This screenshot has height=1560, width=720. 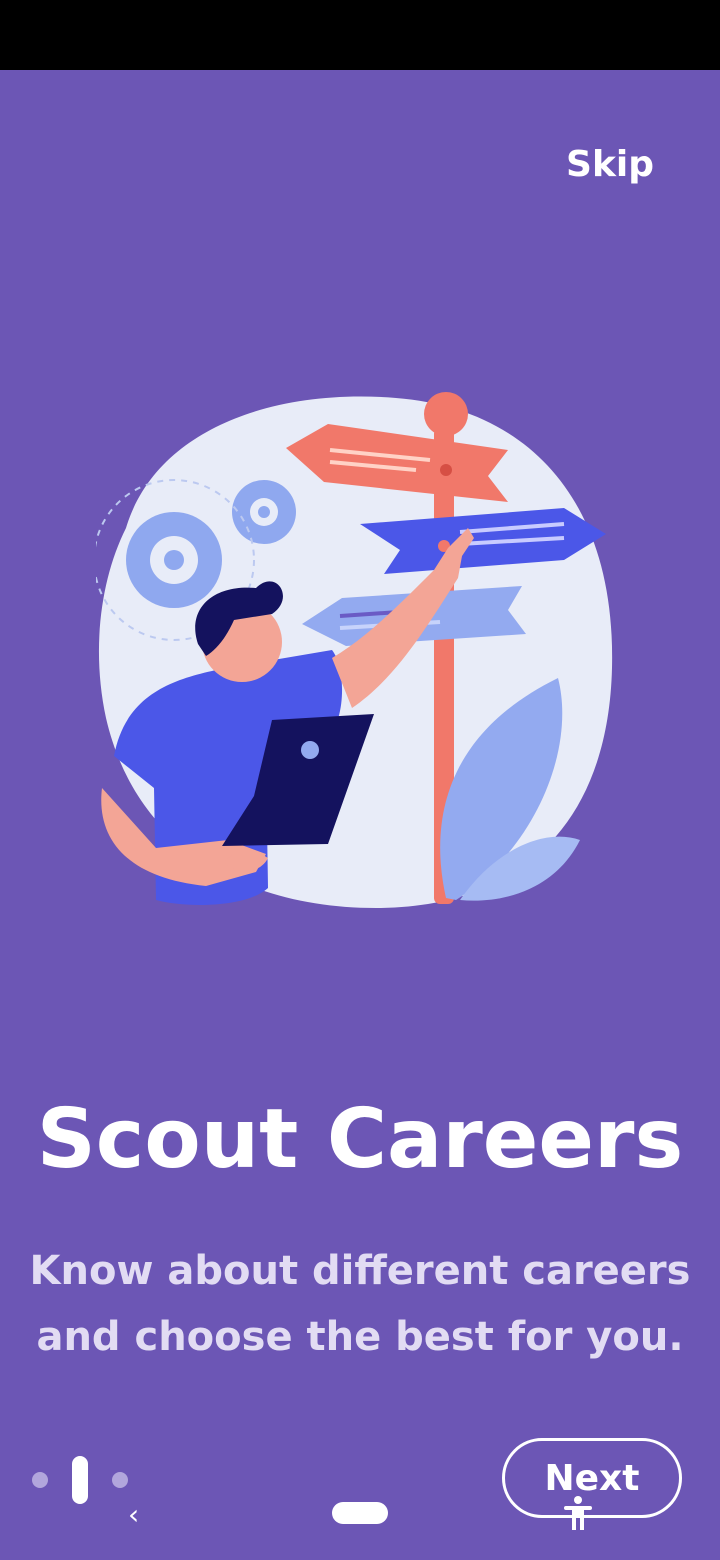 What do you see at coordinates (578, 1513) in the screenshot?
I see `accessibility-icon` at bounding box center [578, 1513].